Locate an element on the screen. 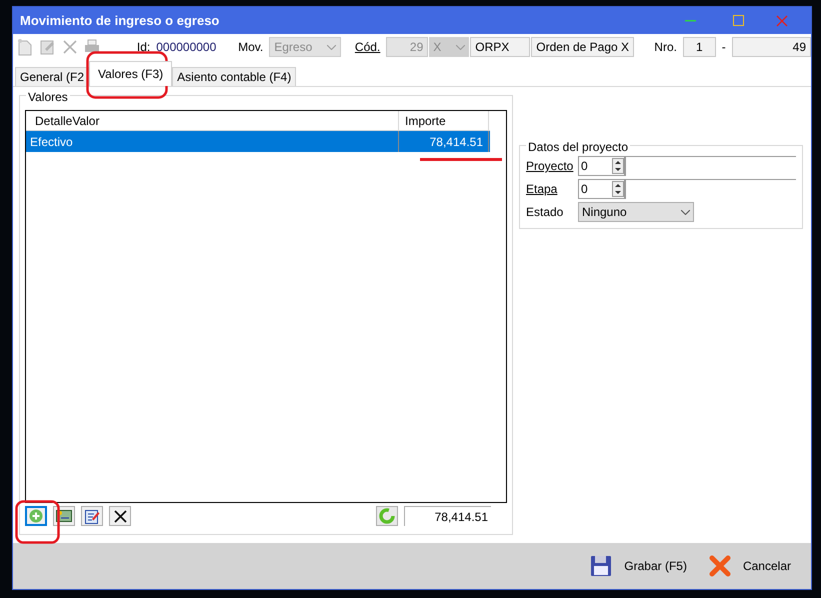 The height and width of the screenshot is (598, 821). tab: Asiento contable (F4) is located at coordinates (234, 76).